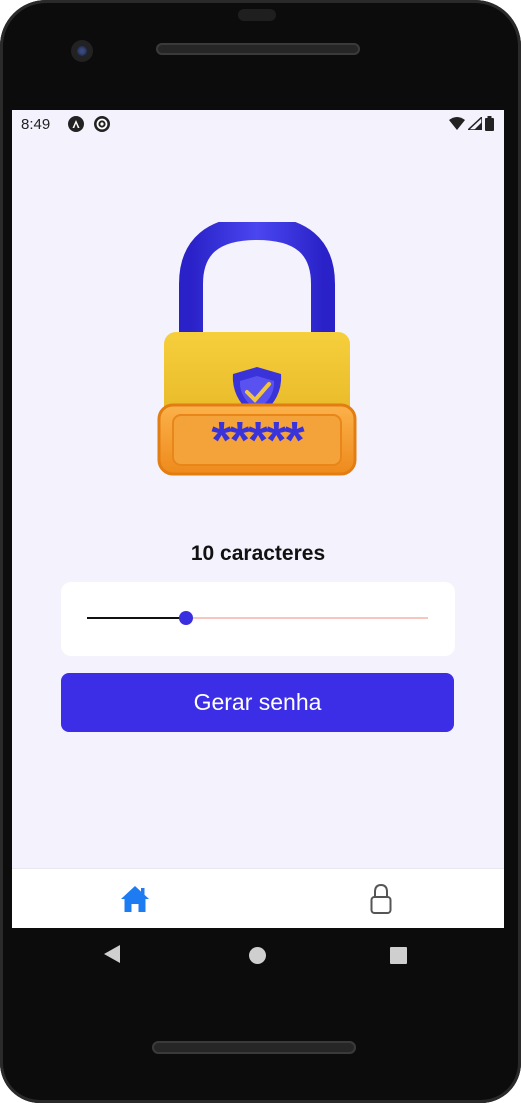 The image size is (521, 1103). I want to click on lock-icon, so click(381, 898).